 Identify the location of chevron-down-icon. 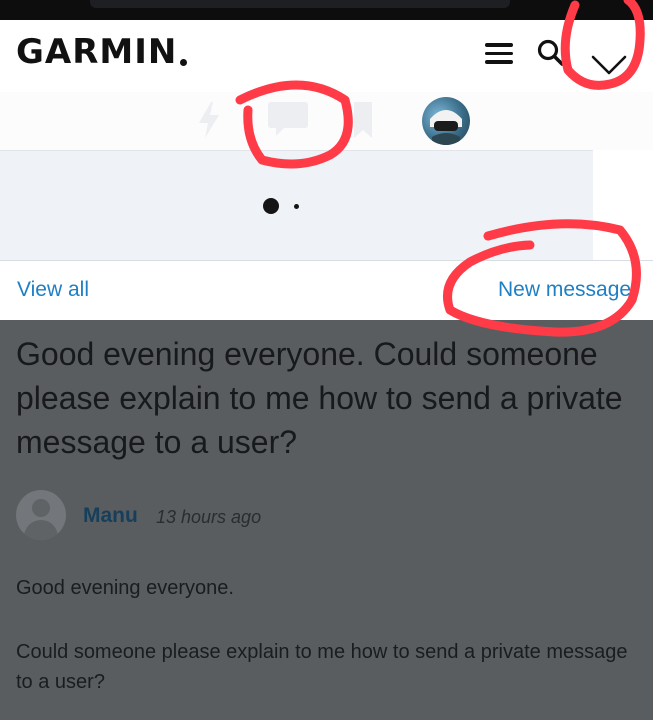
(609, 65).